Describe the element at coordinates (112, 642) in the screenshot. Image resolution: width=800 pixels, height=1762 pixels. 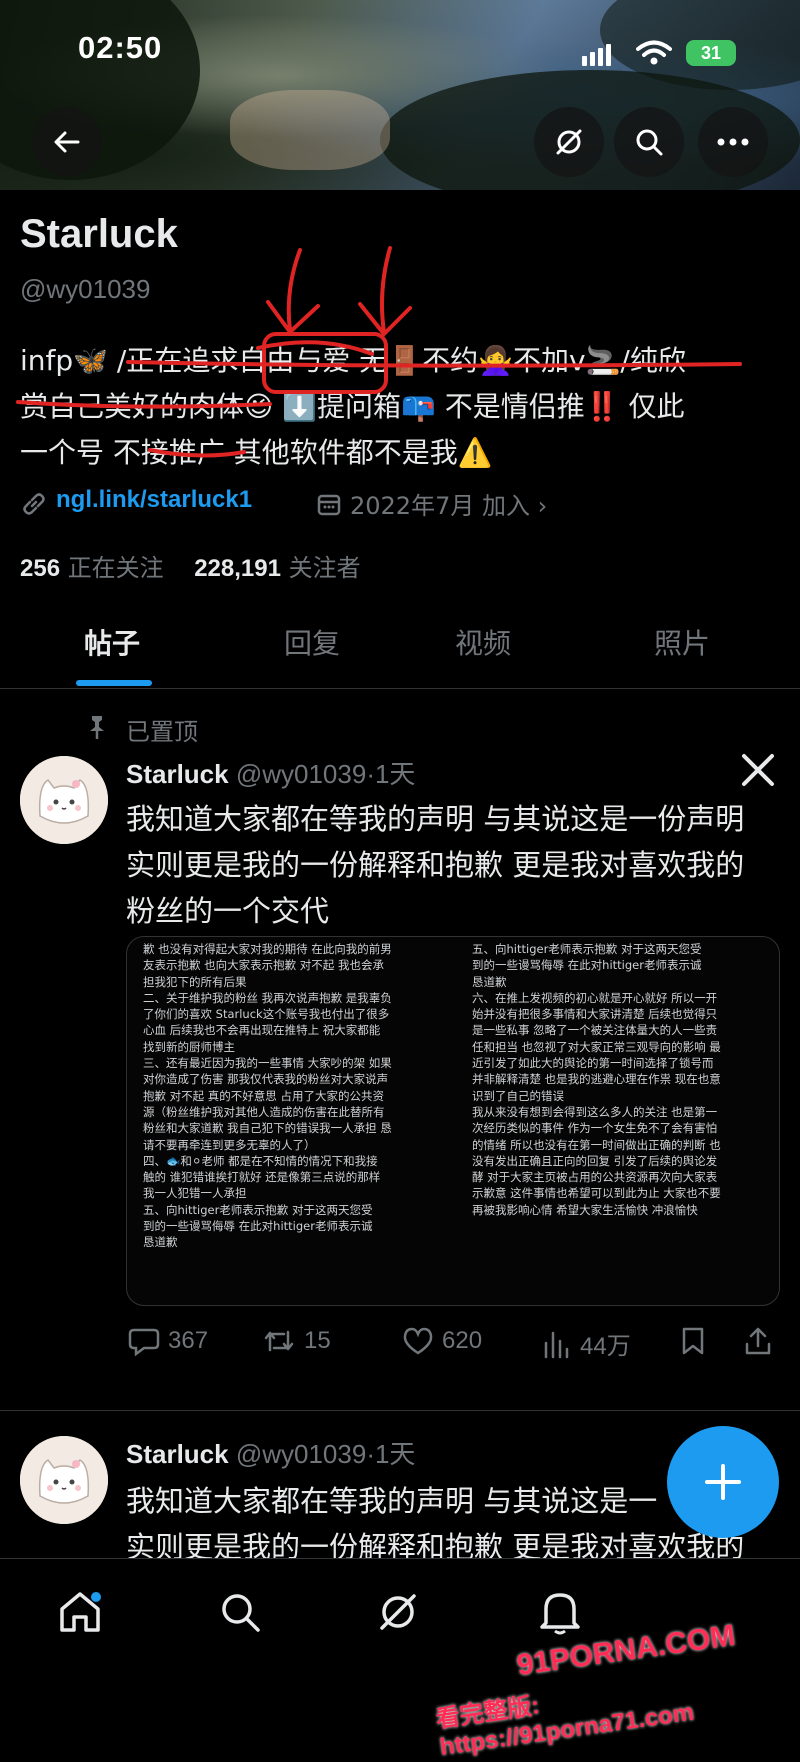
I see `tab-posts: 帖子` at that location.